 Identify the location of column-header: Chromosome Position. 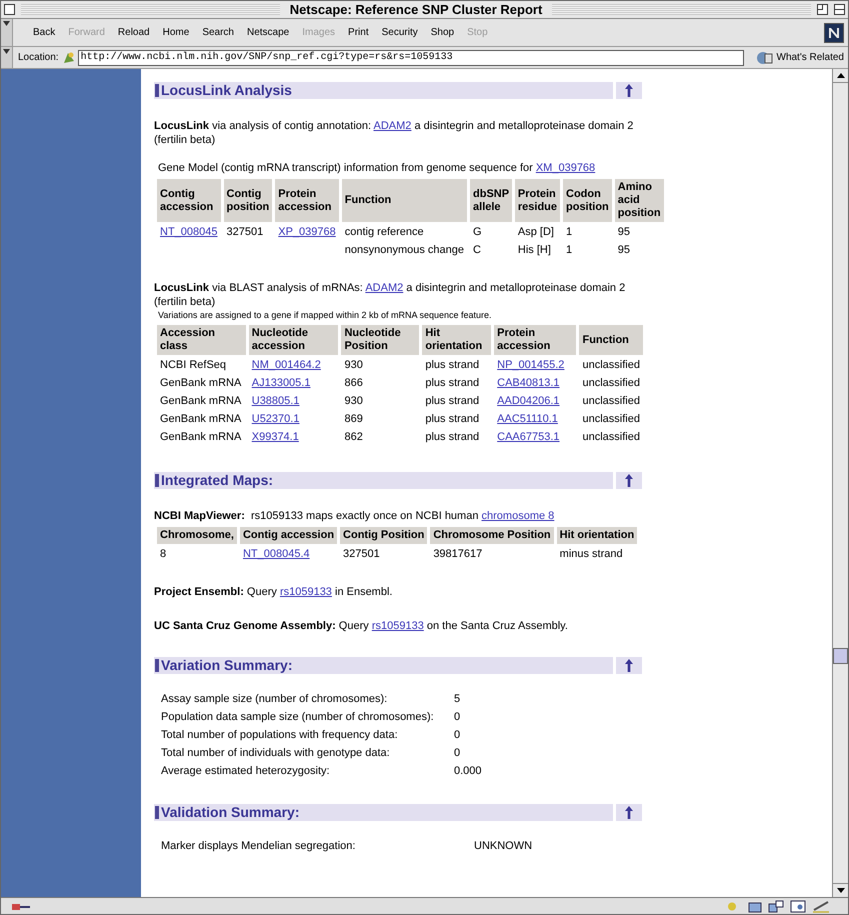
(492, 535).